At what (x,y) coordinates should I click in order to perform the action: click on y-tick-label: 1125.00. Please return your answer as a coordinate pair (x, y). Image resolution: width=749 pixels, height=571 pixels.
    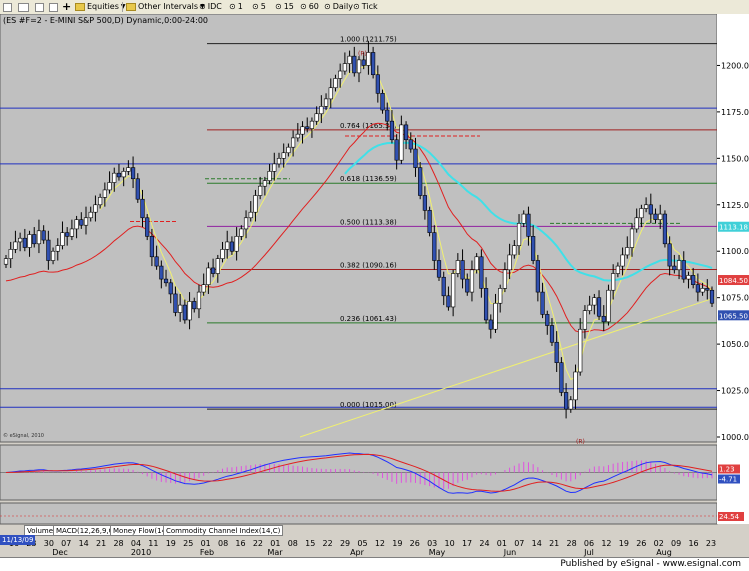
    Looking at the image, I should click on (735, 205).